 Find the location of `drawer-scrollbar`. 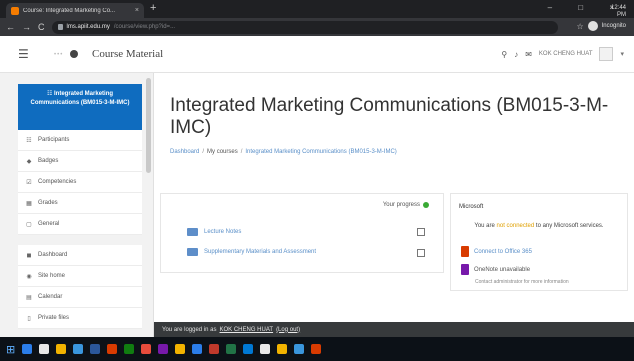

drawer-scrollbar is located at coordinates (148, 125).